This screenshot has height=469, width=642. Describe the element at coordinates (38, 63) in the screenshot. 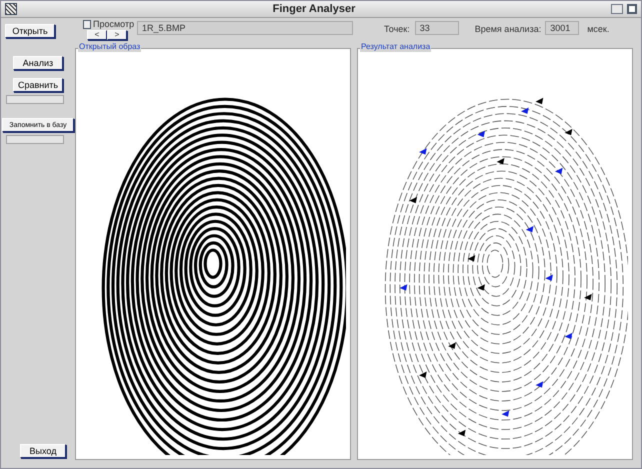

I see `action-button: Анализ` at that location.